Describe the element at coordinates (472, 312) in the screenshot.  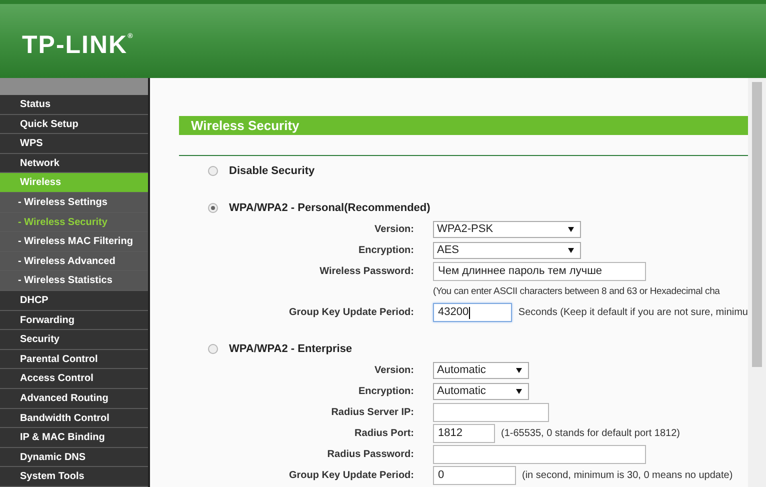
I see `input-field: 43200` at that location.